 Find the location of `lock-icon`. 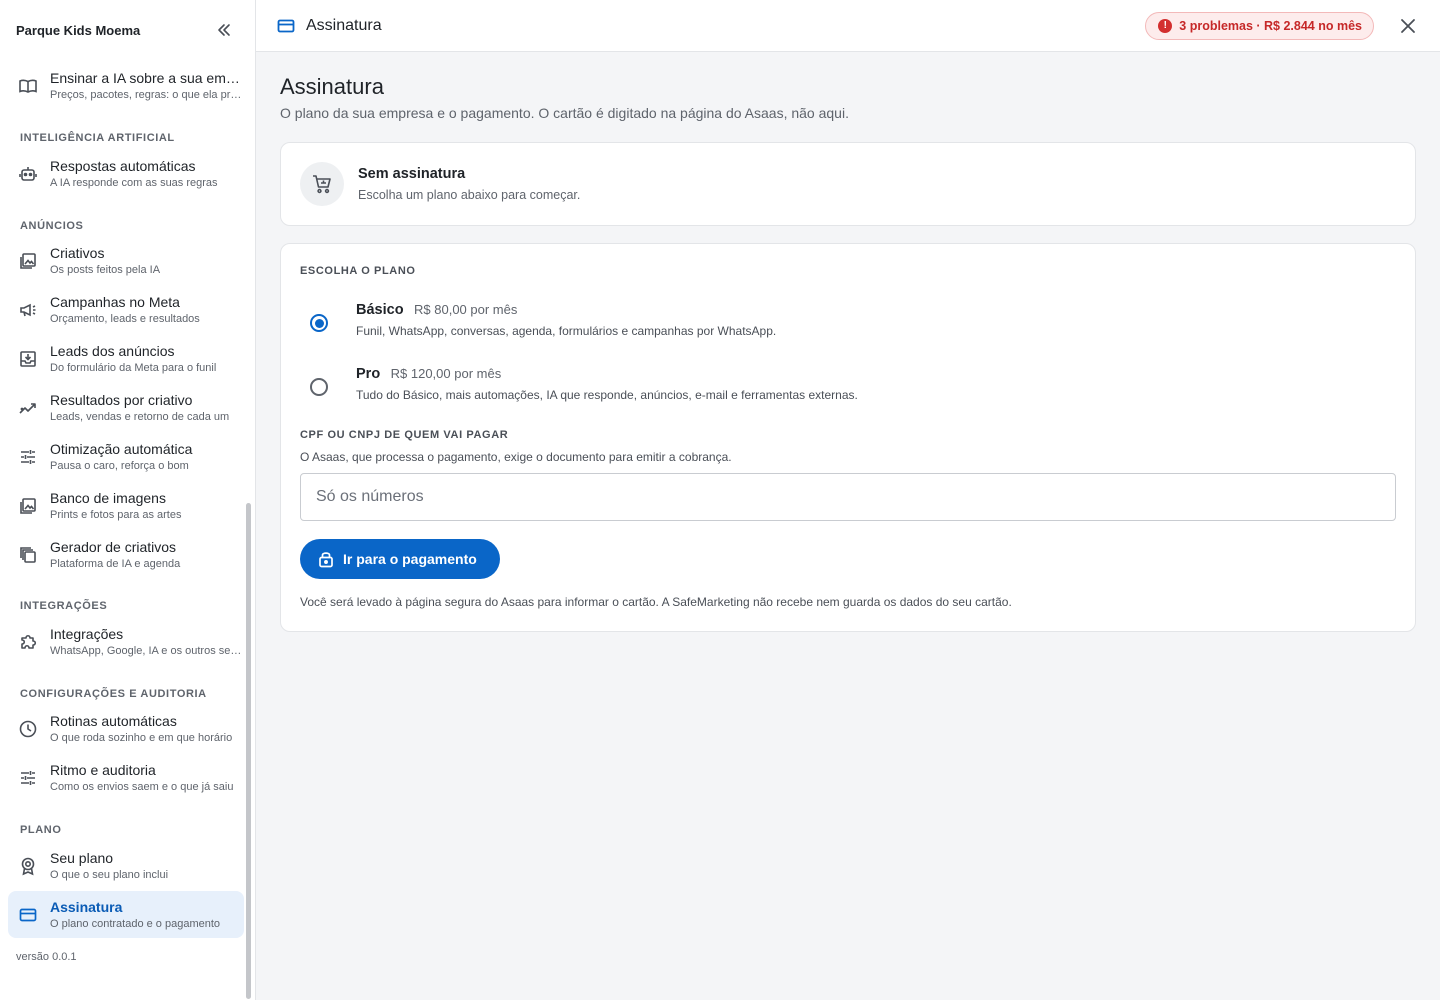

lock-icon is located at coordinates (326, 559).